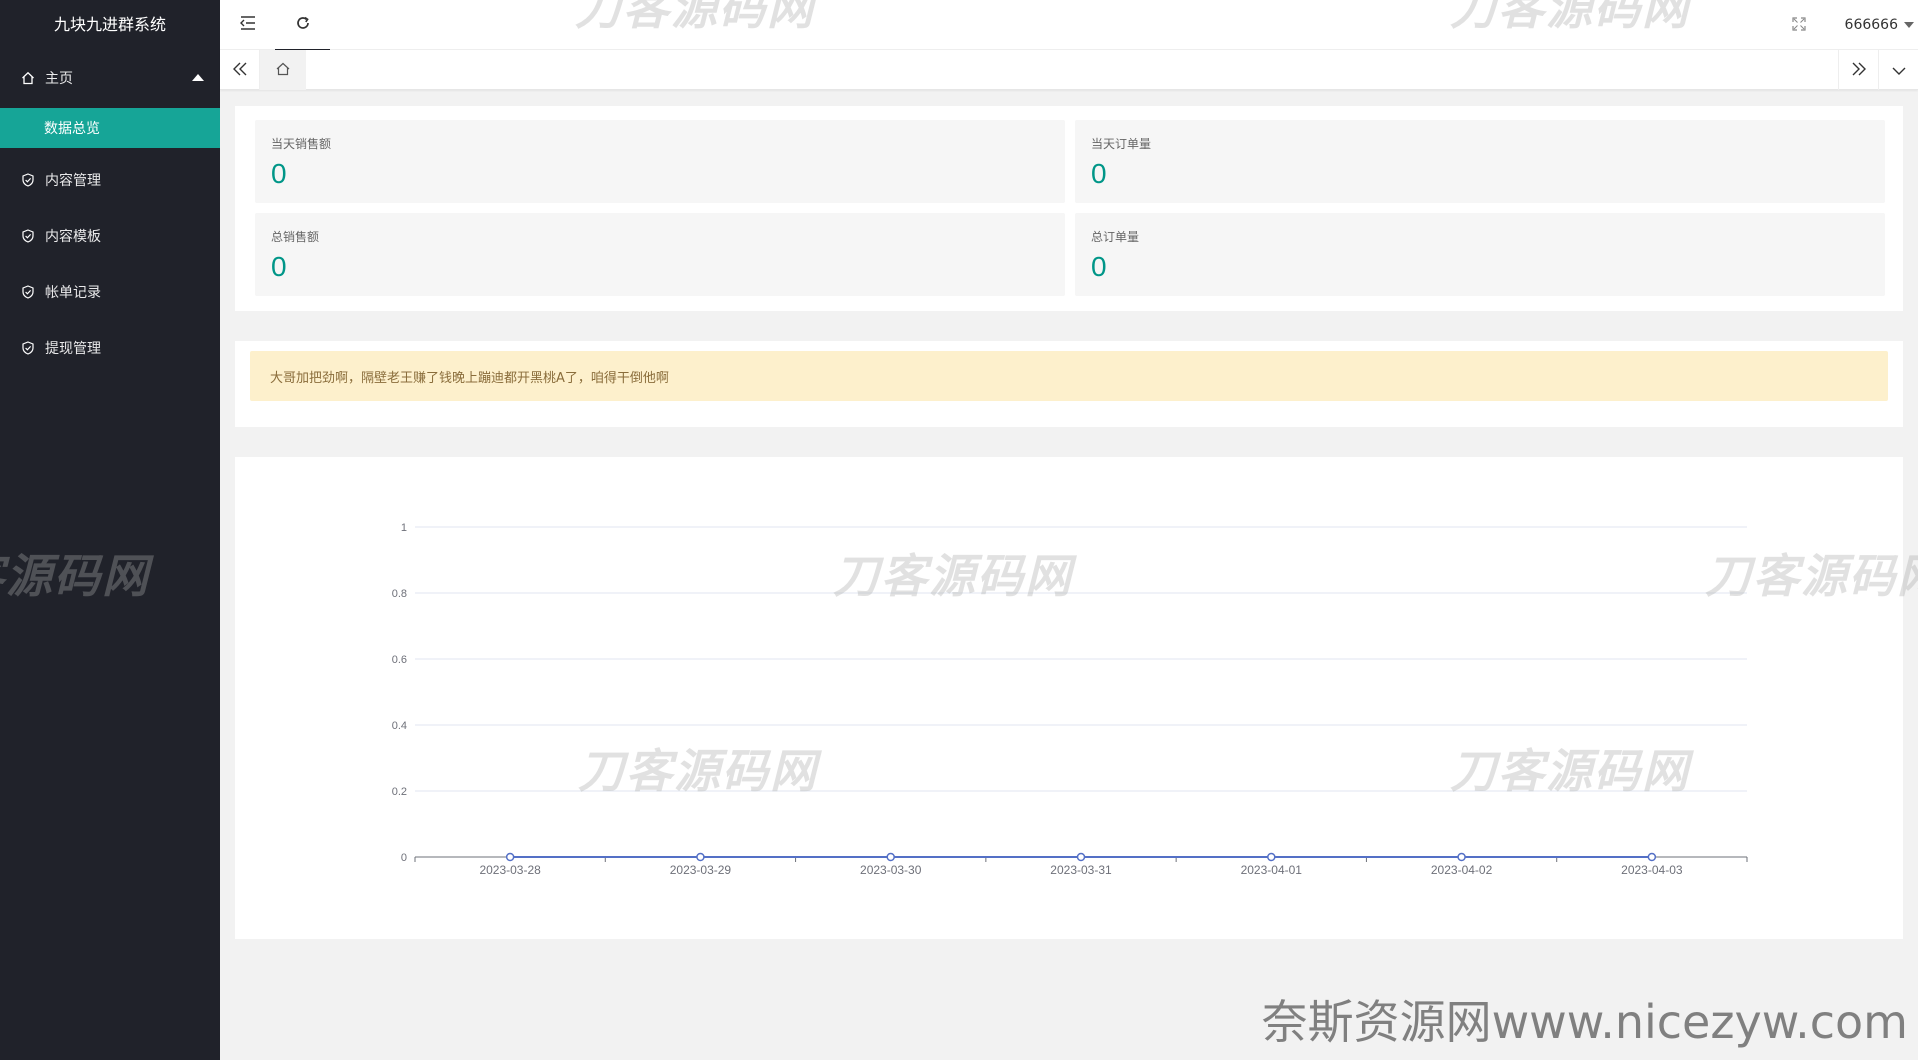  I want to click on refresh-button, so click(302, 25).